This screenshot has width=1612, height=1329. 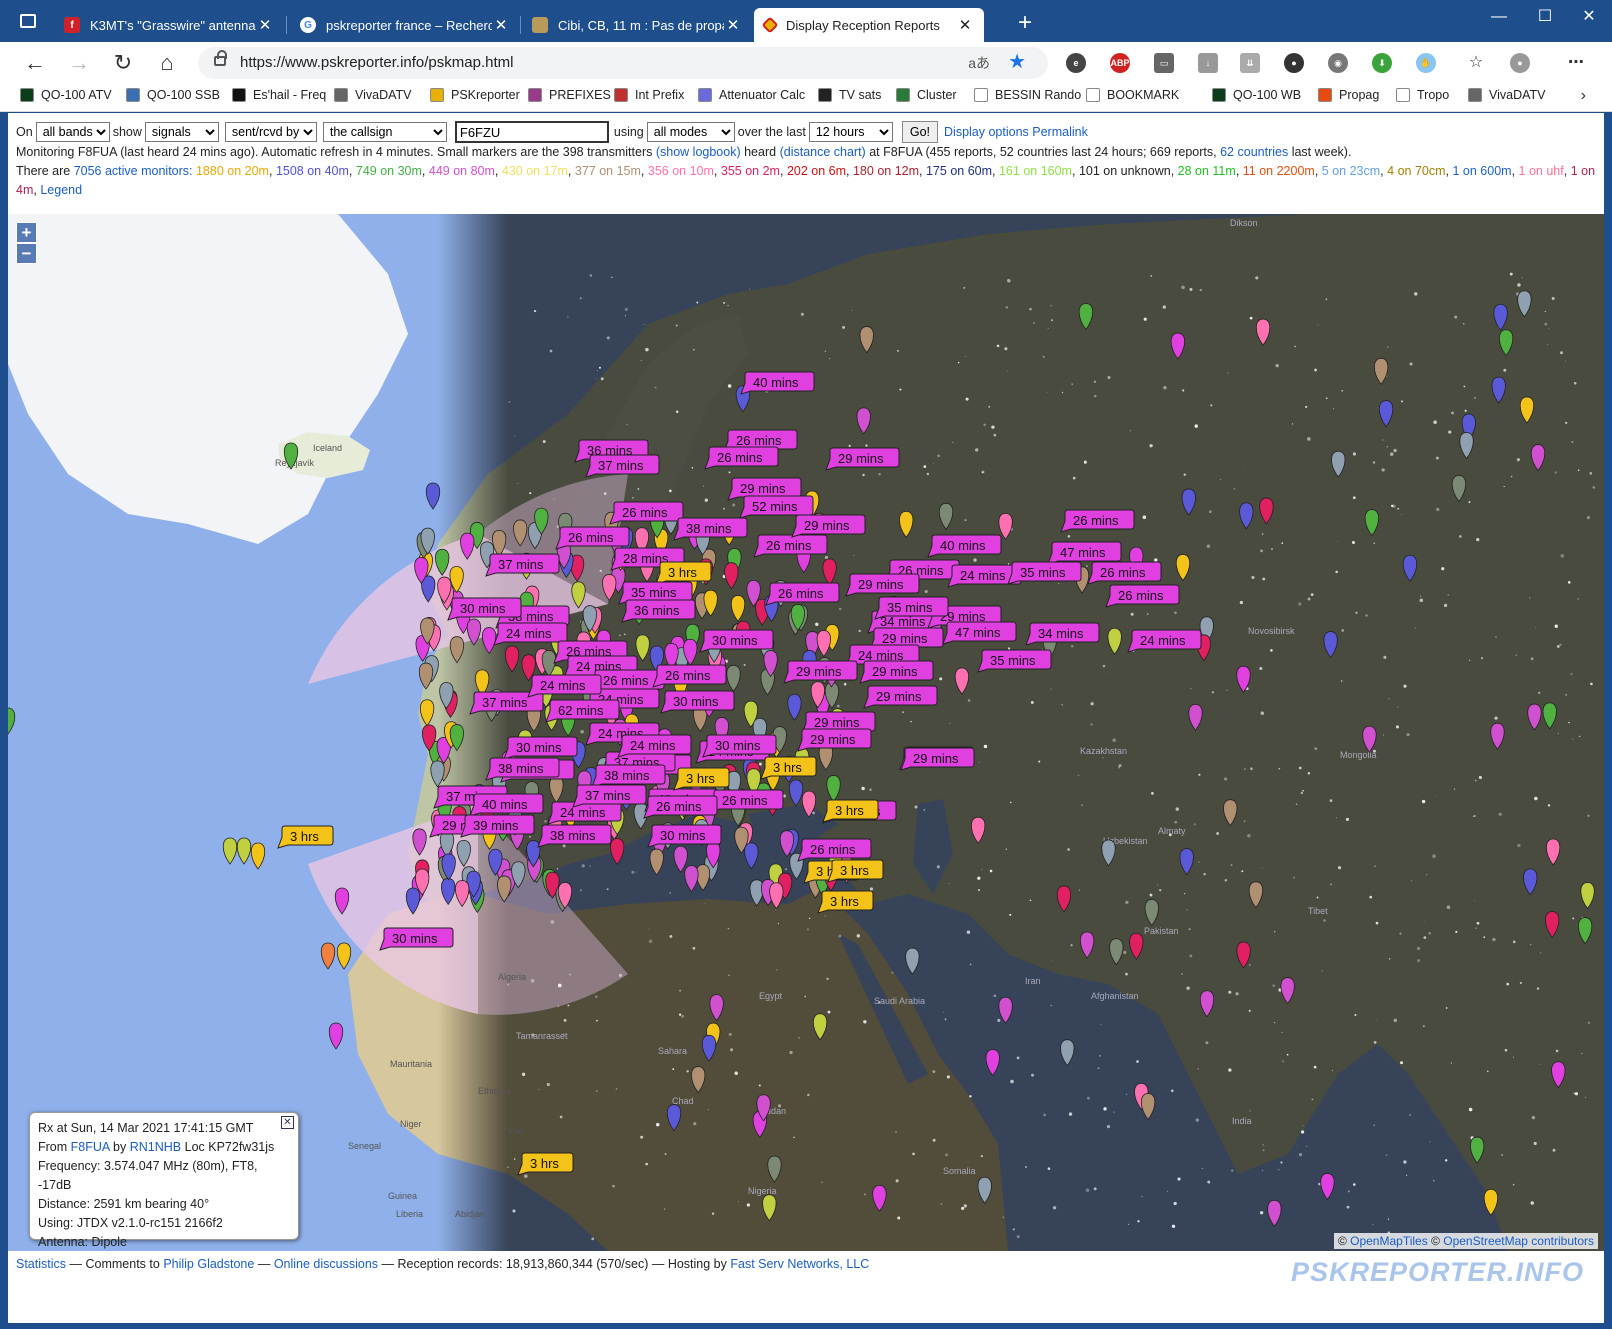 I want to click on download-manager-icon: ⇊, so click(x=1250, y=63).